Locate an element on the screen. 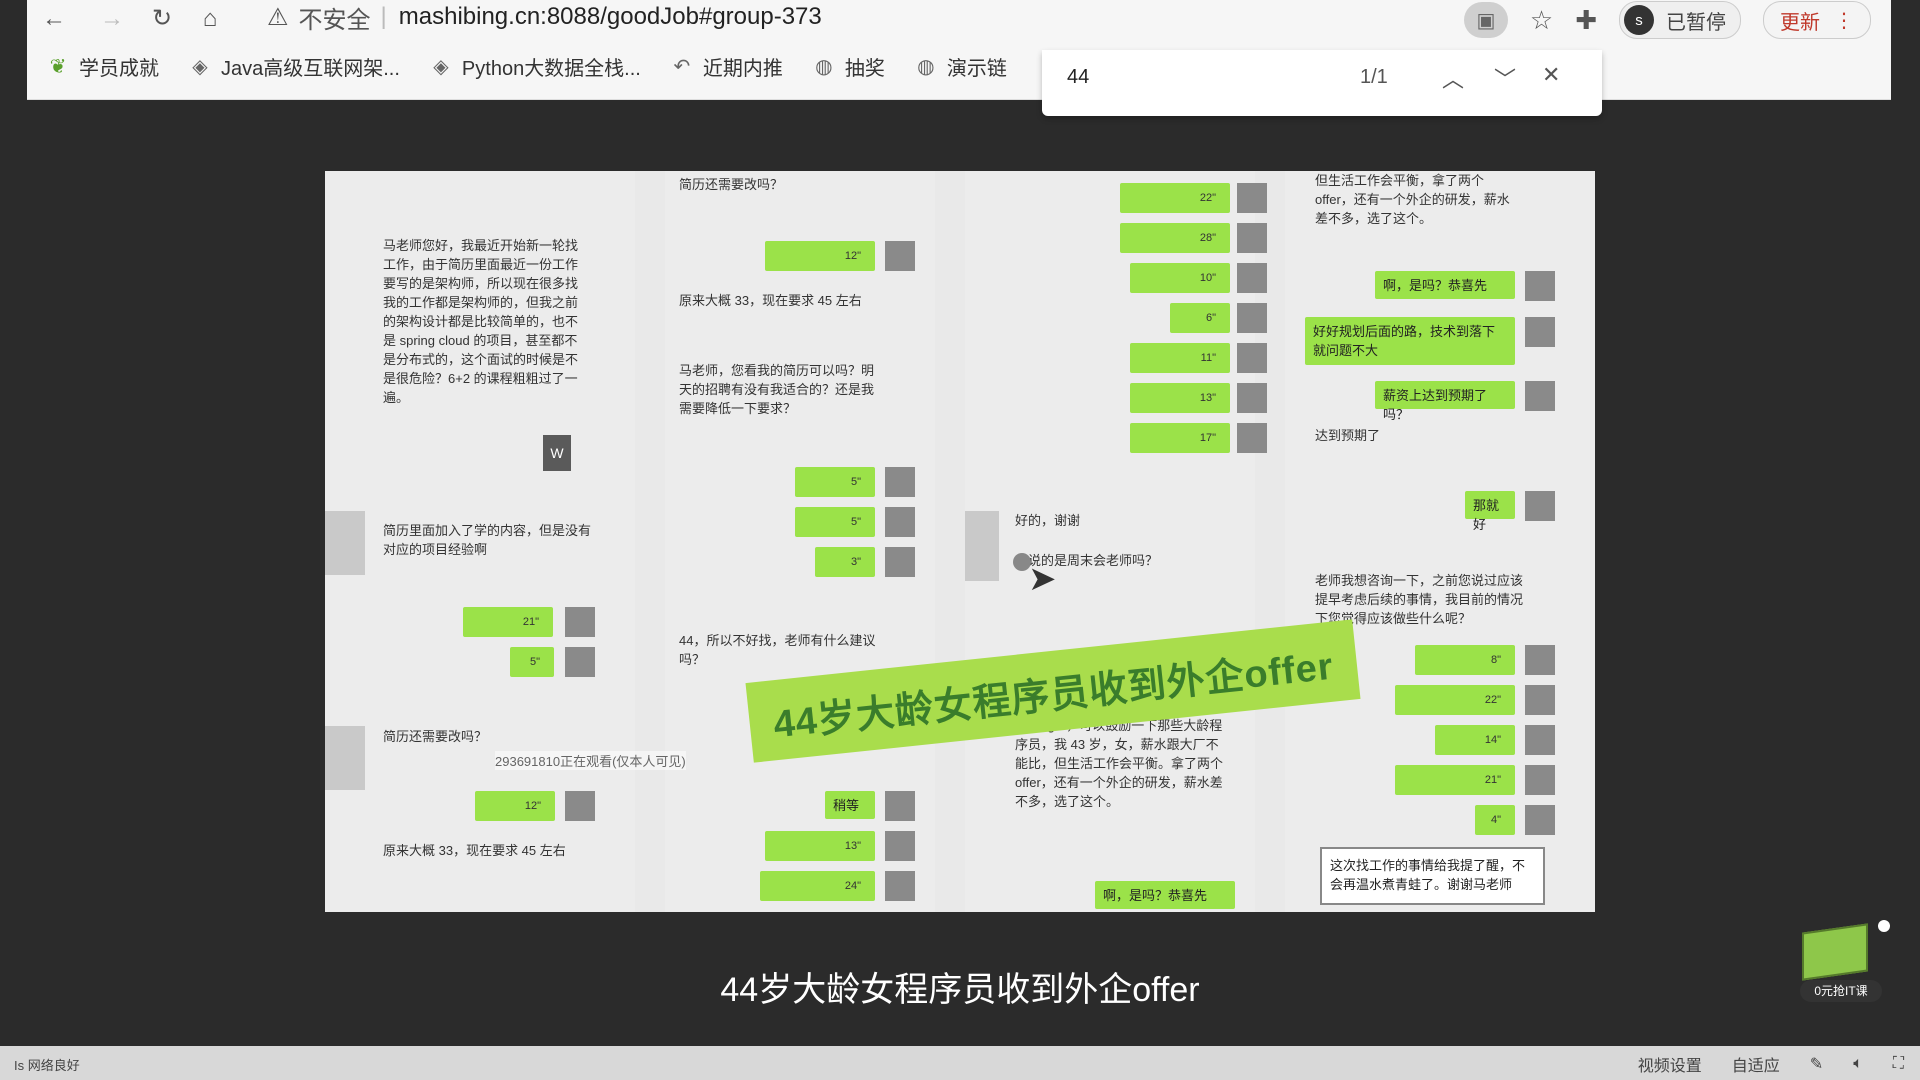 This screenshot has width=1920, height=1080. word-doc-icon: W is located at coordinates (557, 453).